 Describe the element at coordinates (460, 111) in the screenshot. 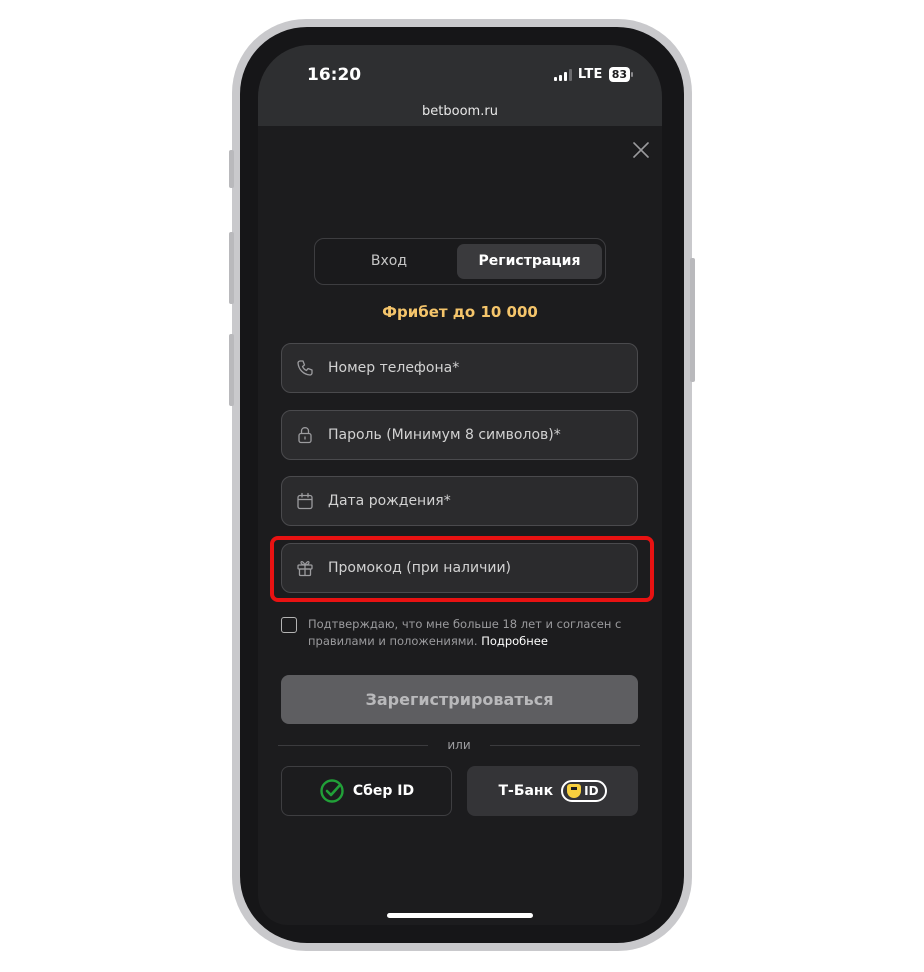

I see `browser-url: betboom.ru` at that location.